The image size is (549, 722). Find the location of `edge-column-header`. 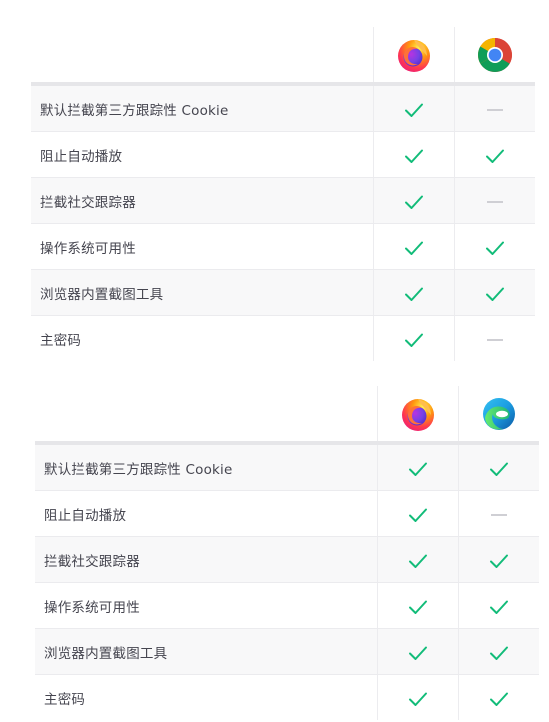

edge-column-header is located at coordinates (498, 415).